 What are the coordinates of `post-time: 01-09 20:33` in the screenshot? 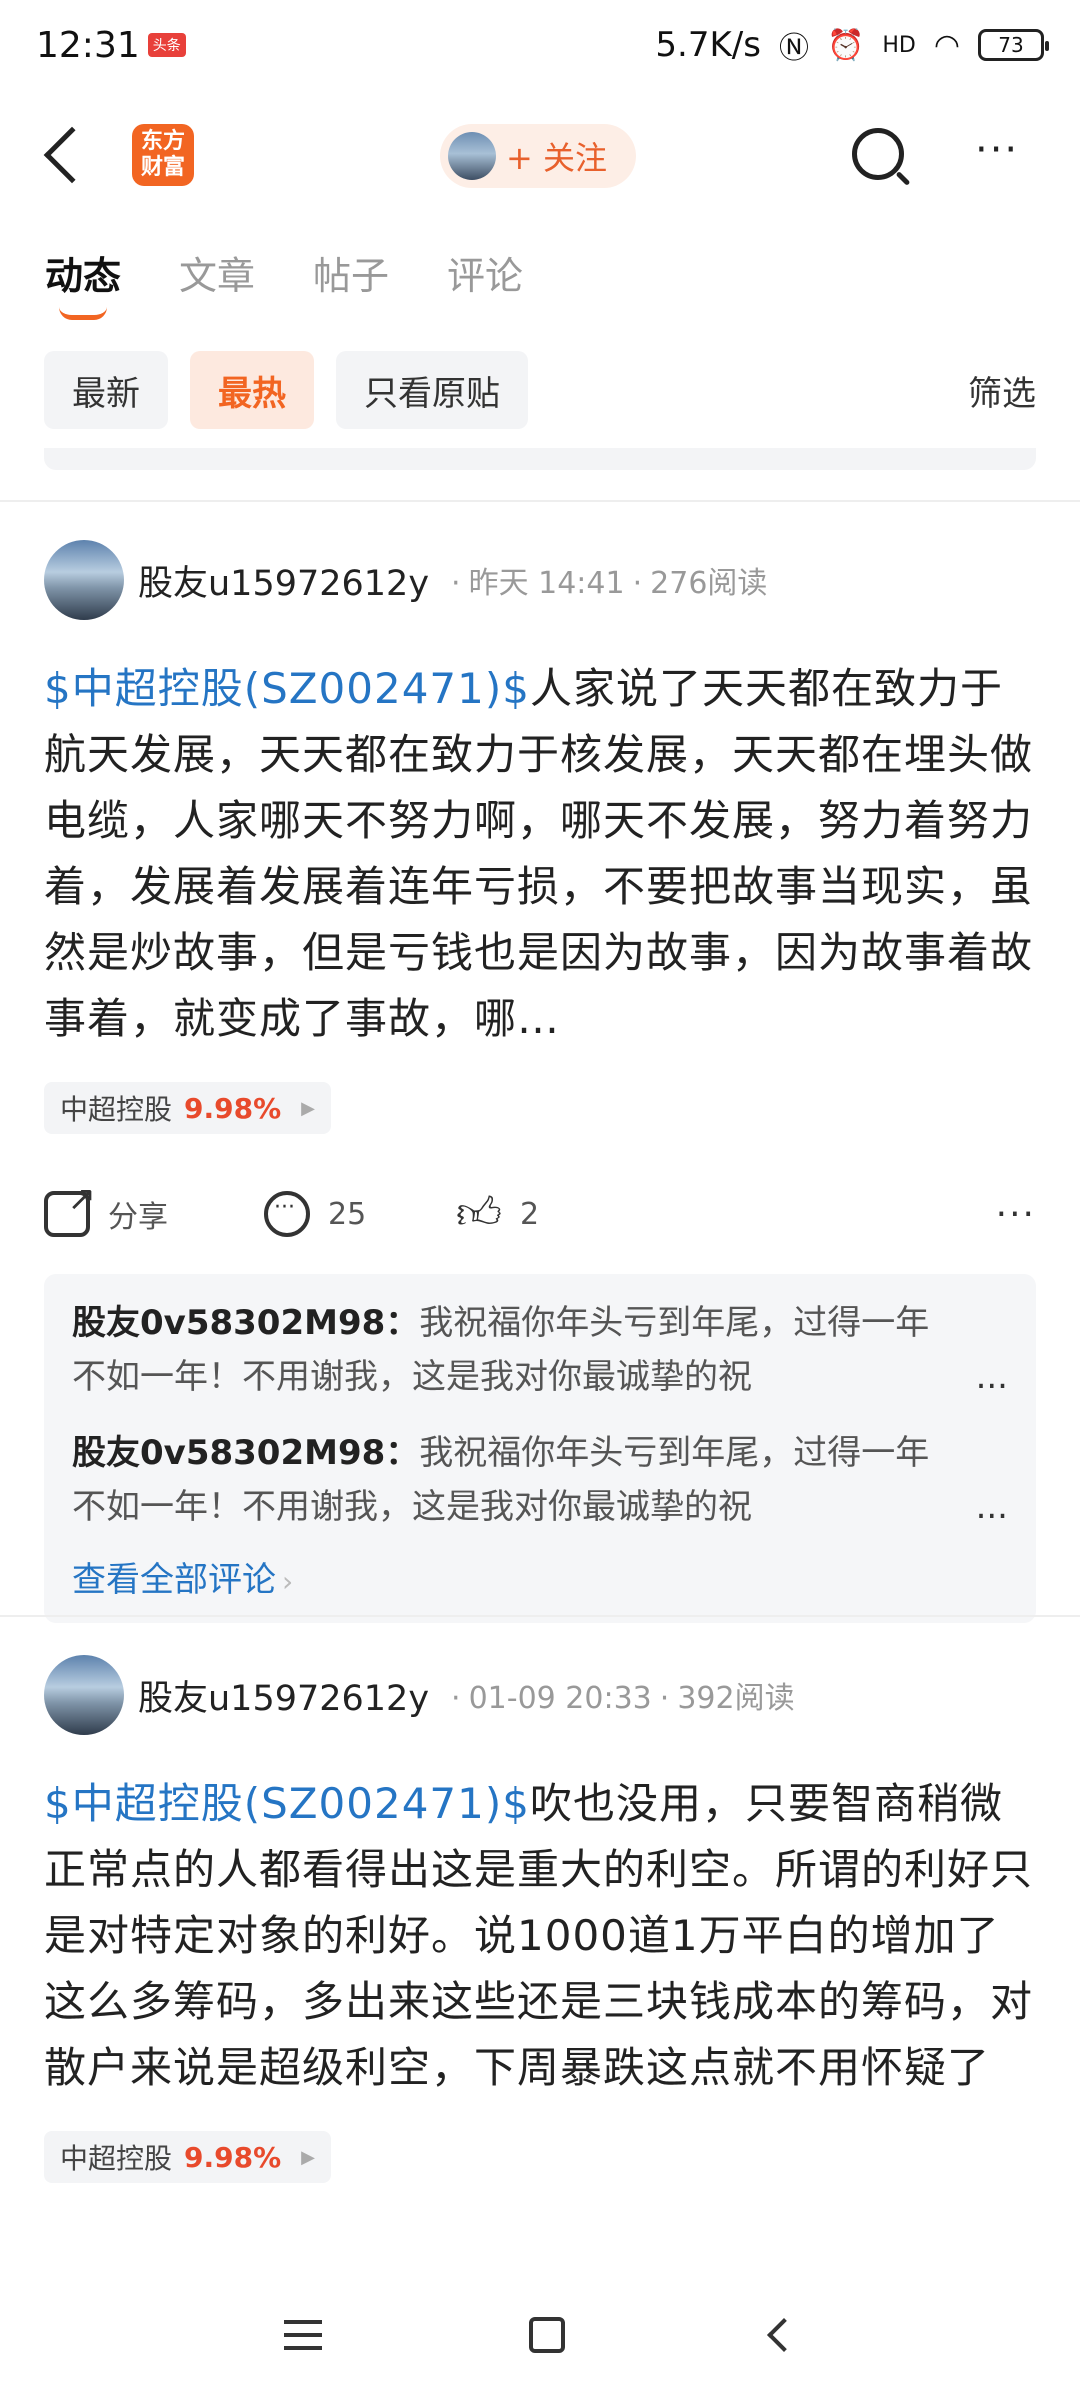 It's located at (560, 1698).